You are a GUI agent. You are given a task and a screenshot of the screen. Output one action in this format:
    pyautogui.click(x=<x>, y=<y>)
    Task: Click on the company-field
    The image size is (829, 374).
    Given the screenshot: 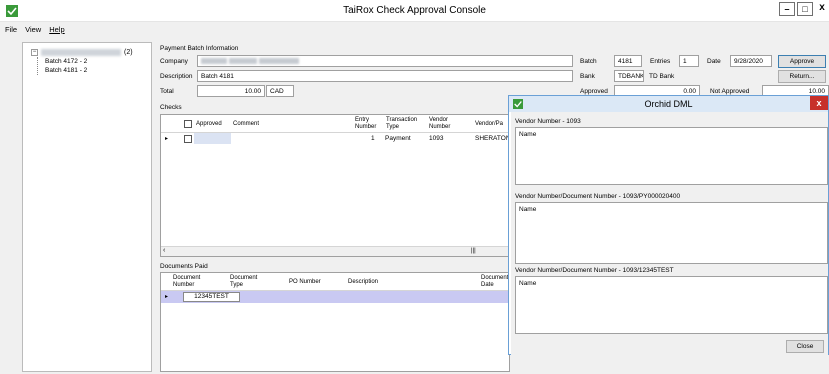 What is the action you would take?
    pyautogui.click(x=385, y=61)
    